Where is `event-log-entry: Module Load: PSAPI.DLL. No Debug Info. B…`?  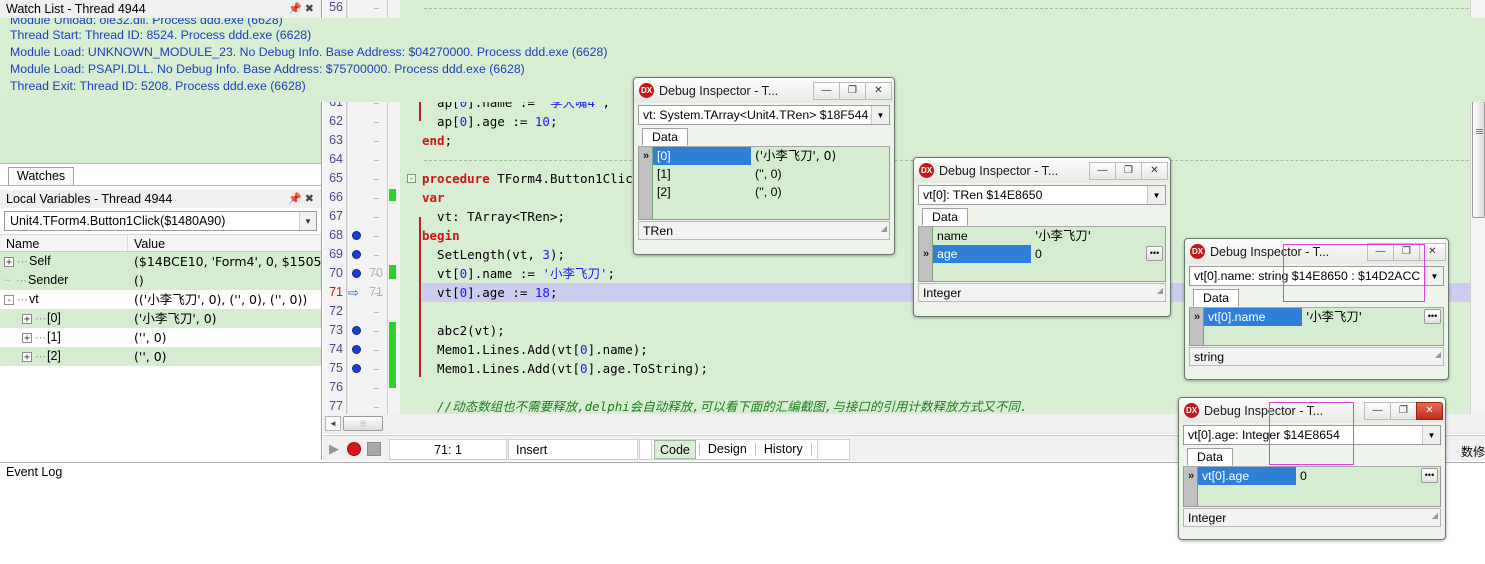 event-log-entry: Module Load: PSAPI.DLL. No Debug Info. B… is located at coordinates (742, 69).